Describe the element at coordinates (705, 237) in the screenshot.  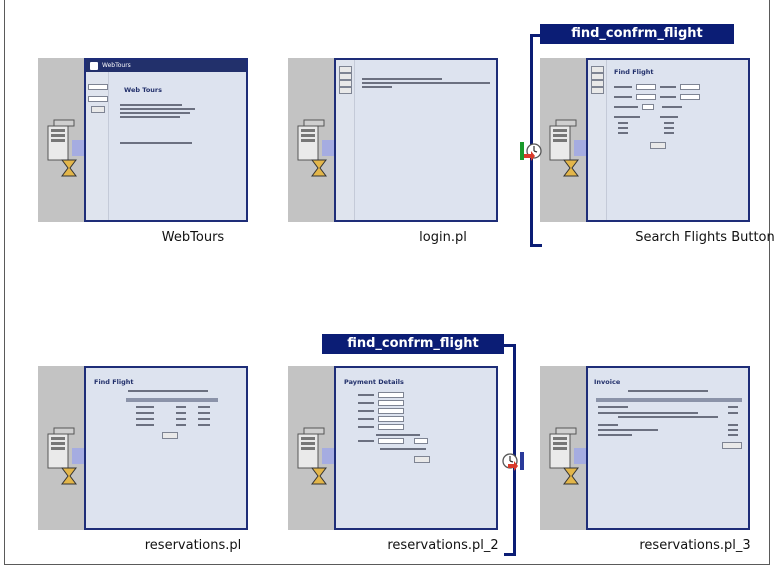
I see `step-caption: Search Flights Button` at that location.